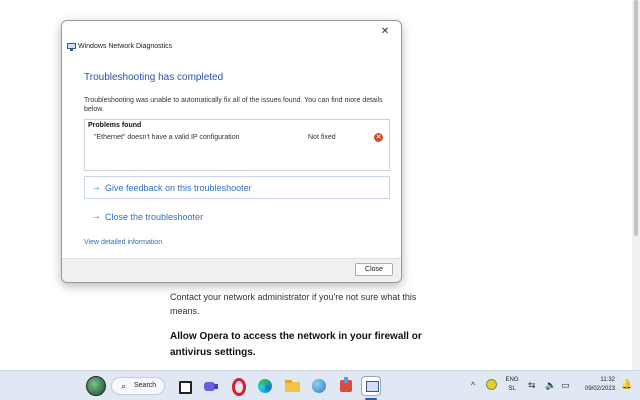  Describe the element at coordinates (124, 386) in the screenshot. I see `search-icon: ⌕` at that location.